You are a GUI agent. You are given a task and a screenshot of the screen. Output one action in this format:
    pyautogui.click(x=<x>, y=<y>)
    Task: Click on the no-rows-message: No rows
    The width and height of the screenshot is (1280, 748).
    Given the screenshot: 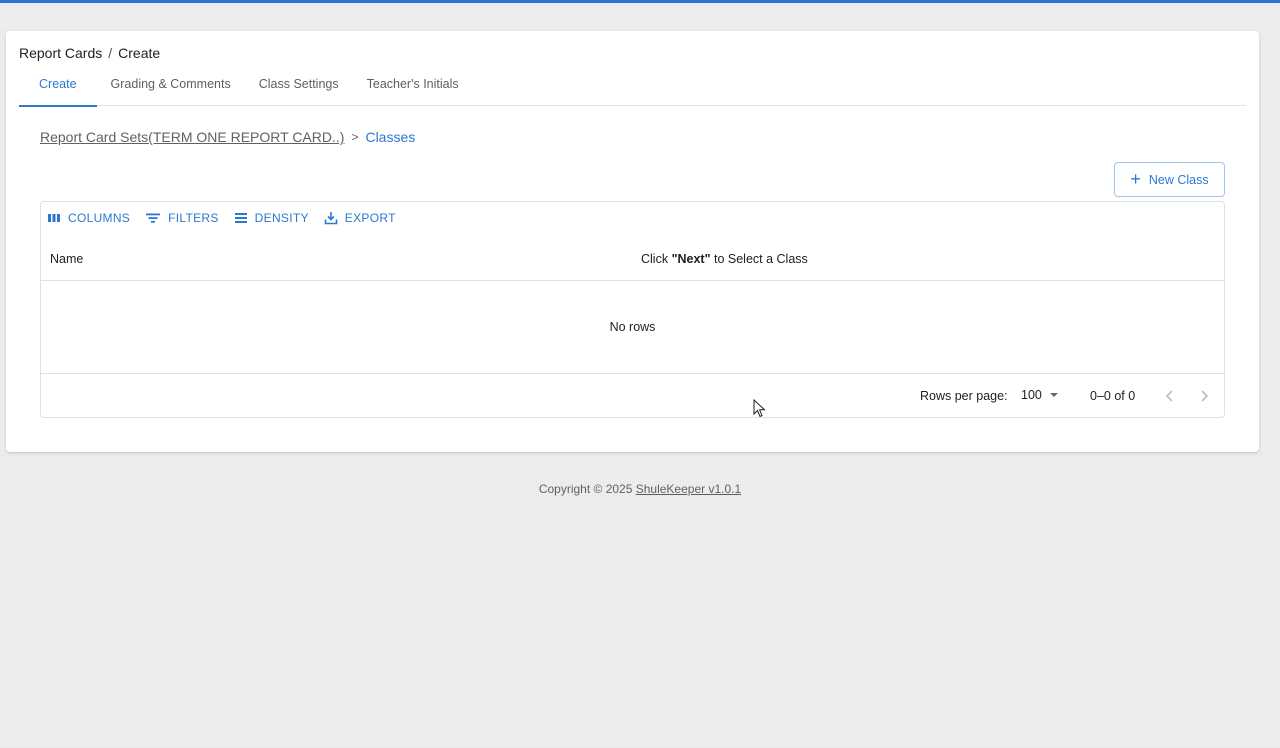 What is the action you would take?
    pyautogui.click(x=632, y=327)
    